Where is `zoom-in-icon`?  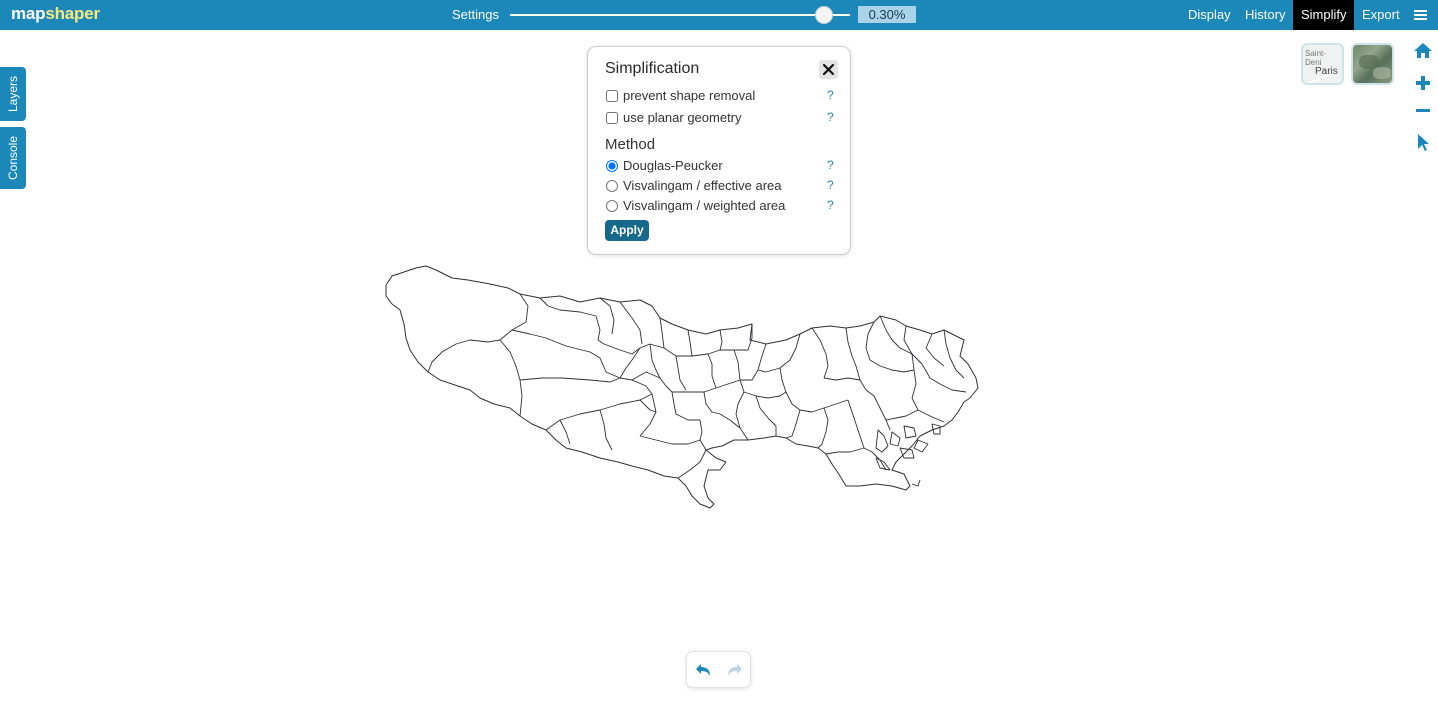
zoom-in-icon is located at coordinates (1423, 83).